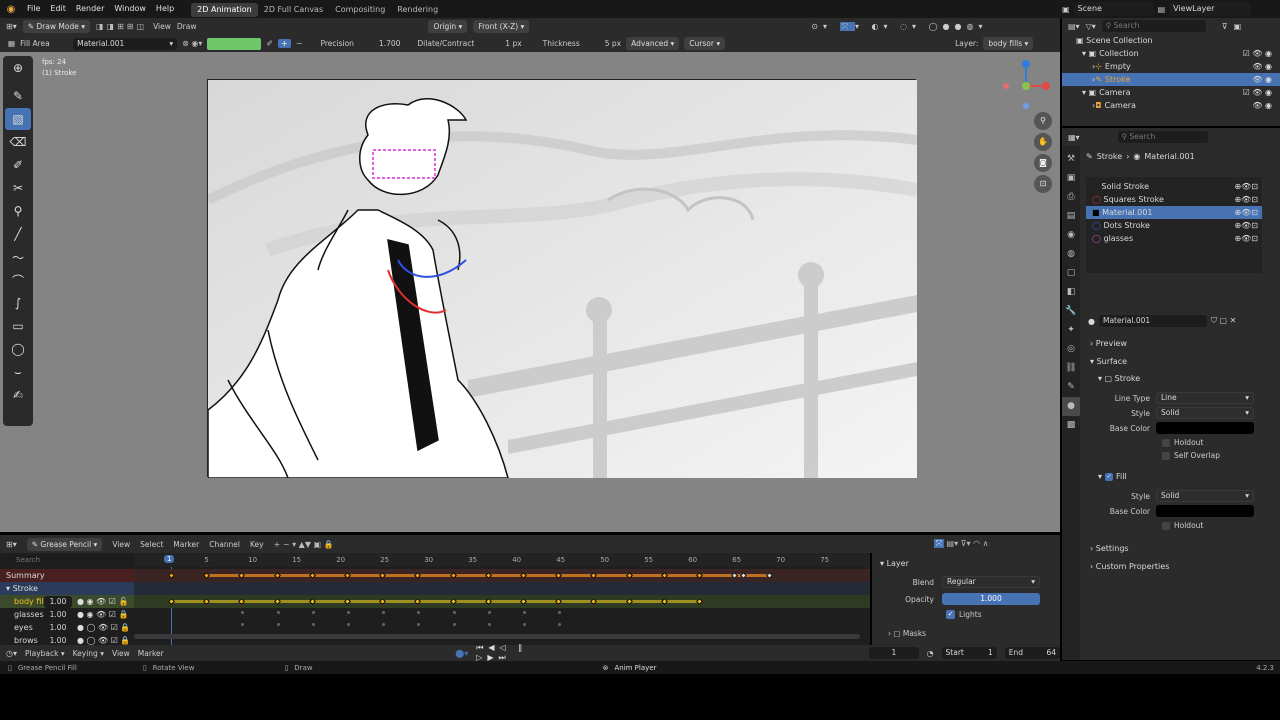 This screenshot has height=720, width=1280. Describe the element at coordinates (67, 588) in the screenshot. I see `channel-stroke: ▾ Stroke` at that location.